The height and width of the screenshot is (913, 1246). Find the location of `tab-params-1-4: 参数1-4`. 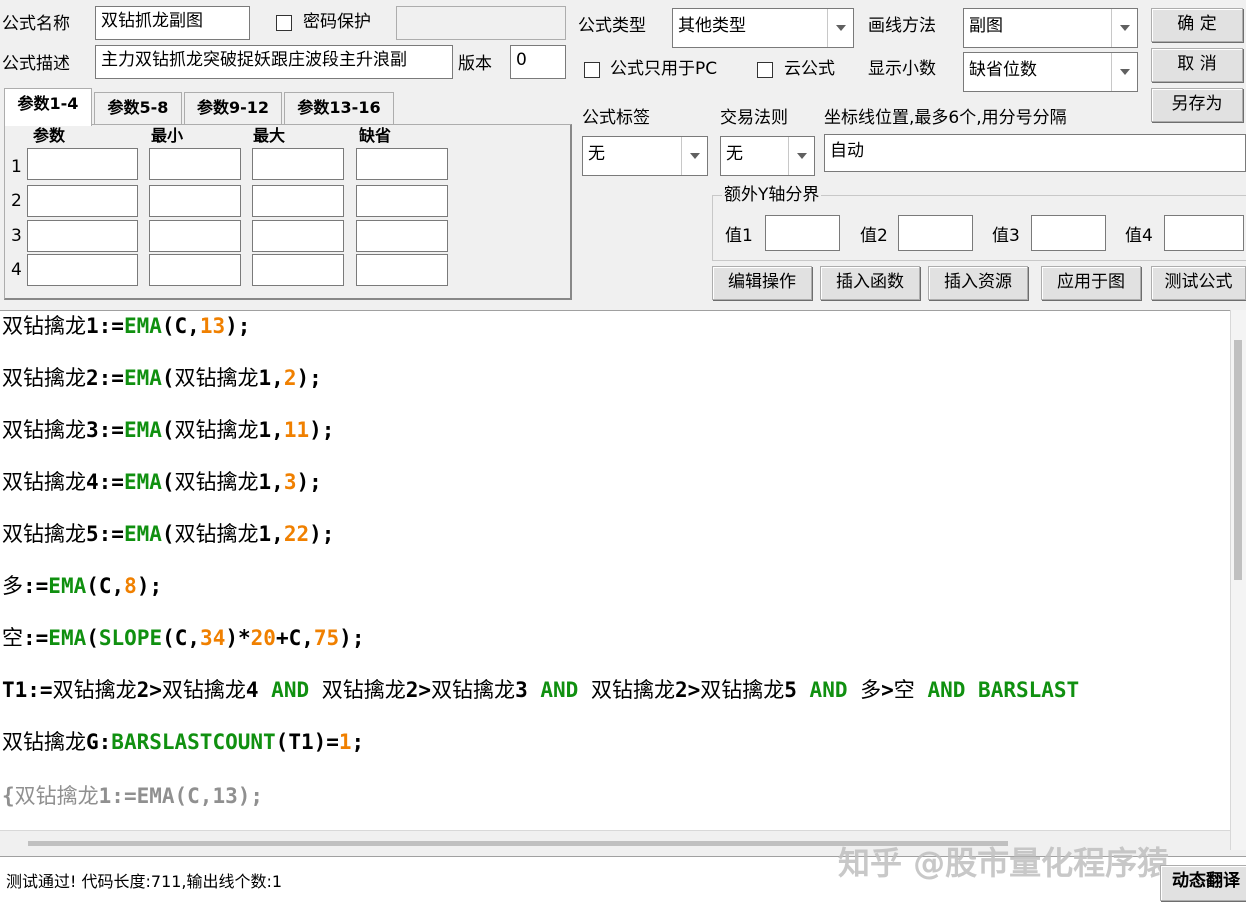

tab-params-1-4: 参数1-4 is located at coordinates (48, 107).